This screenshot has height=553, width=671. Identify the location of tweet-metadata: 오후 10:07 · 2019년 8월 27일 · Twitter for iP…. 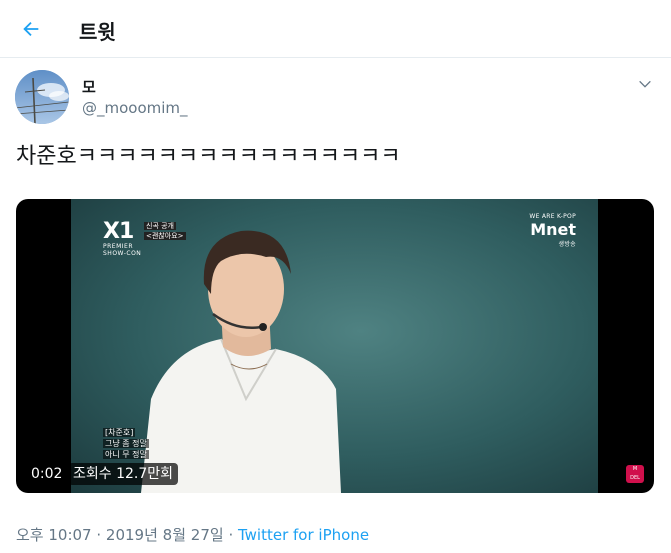
(192, 534).